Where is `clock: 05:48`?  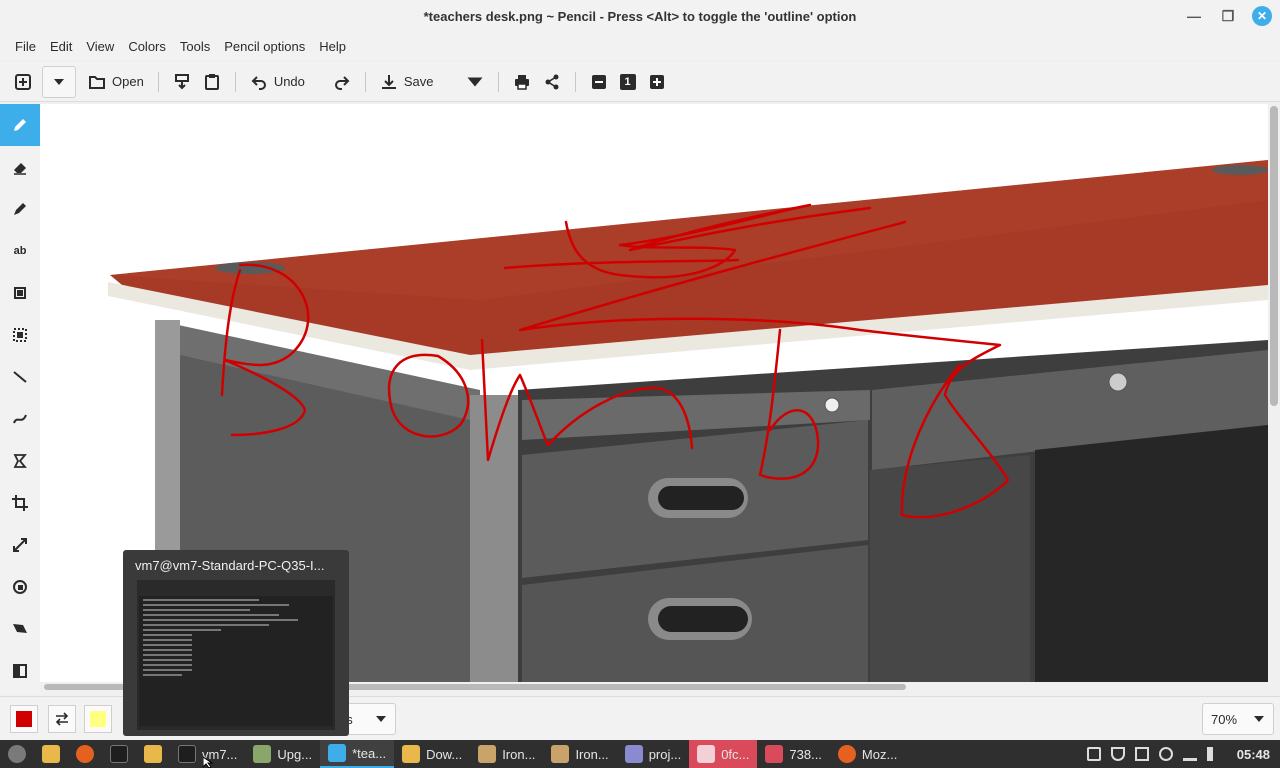
clock: 05:48 is located at coordinates (1253, 754).